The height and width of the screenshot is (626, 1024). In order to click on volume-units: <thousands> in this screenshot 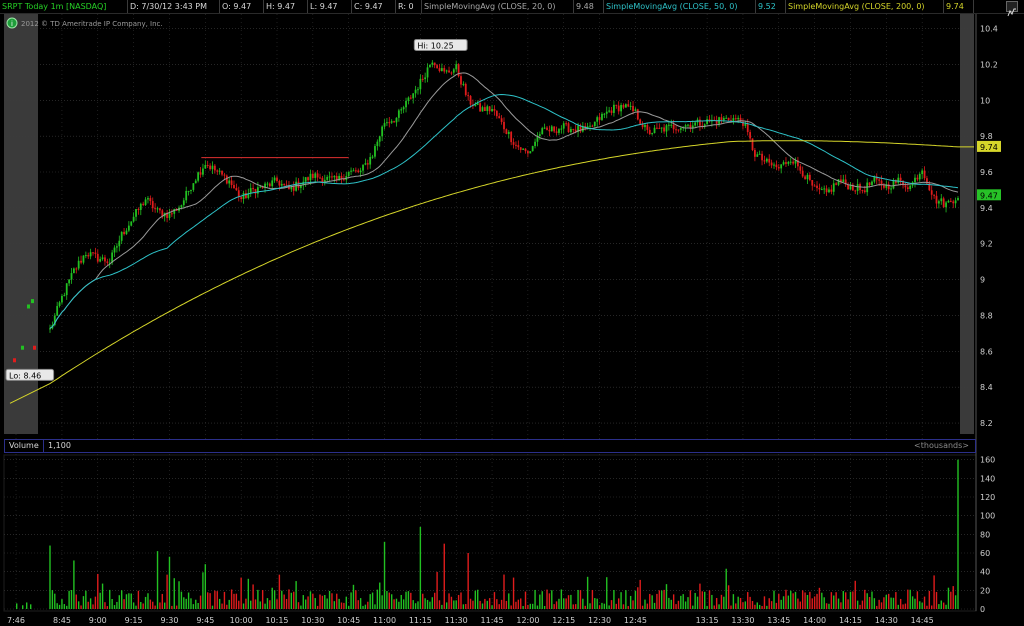, I will do `click(941, 445)`.